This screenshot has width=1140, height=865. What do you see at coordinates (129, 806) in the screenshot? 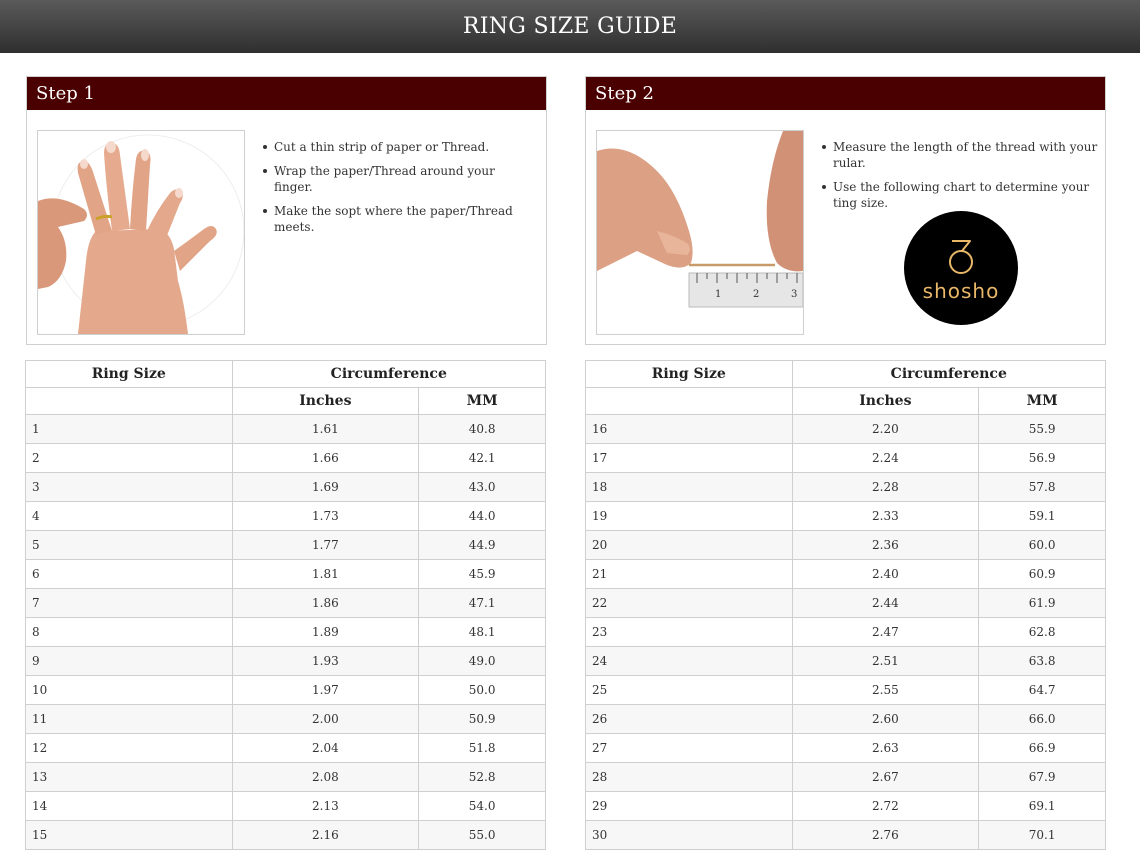
I see `ring-size-cell: 14` at bounding box center [129, 806].